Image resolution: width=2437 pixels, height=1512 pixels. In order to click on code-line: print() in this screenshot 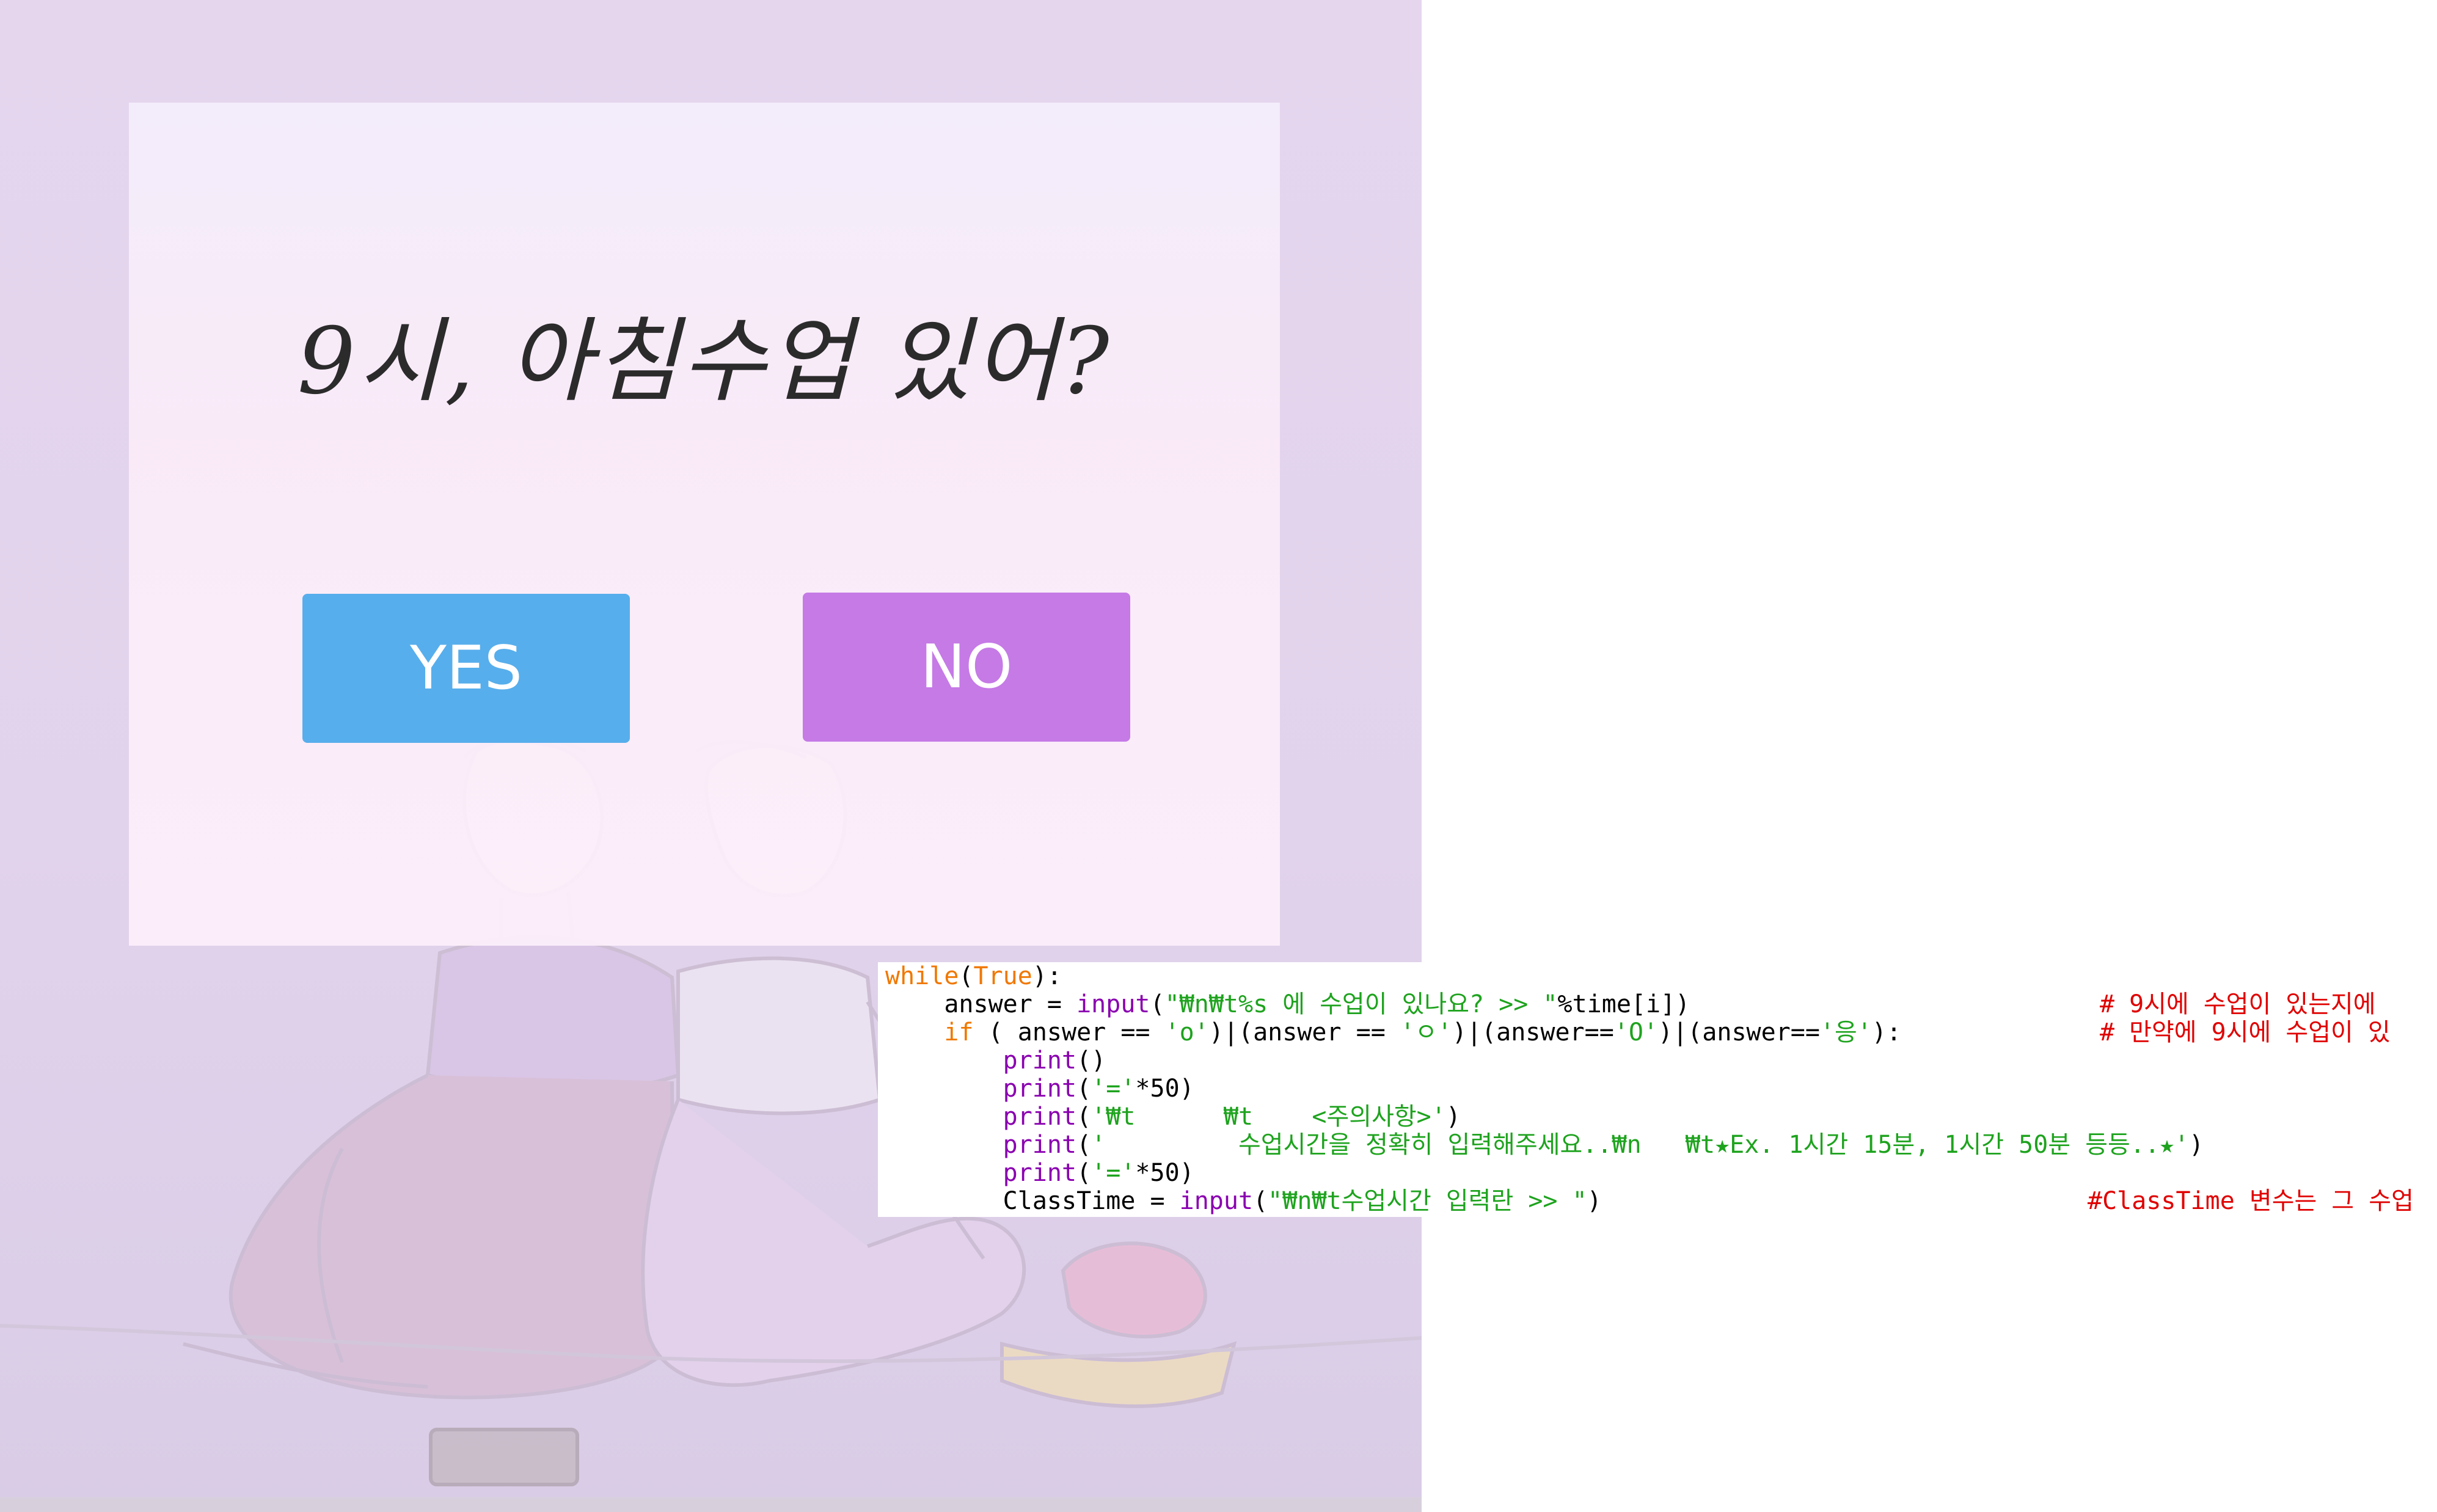, I will do `click(1054, 1060)`.